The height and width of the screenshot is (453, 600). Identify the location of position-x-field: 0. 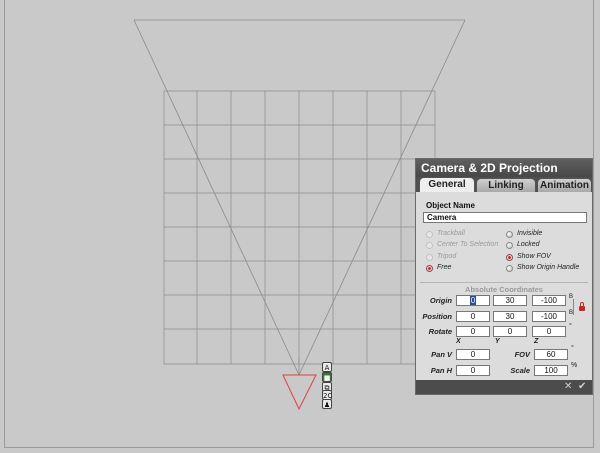
(473, 316).